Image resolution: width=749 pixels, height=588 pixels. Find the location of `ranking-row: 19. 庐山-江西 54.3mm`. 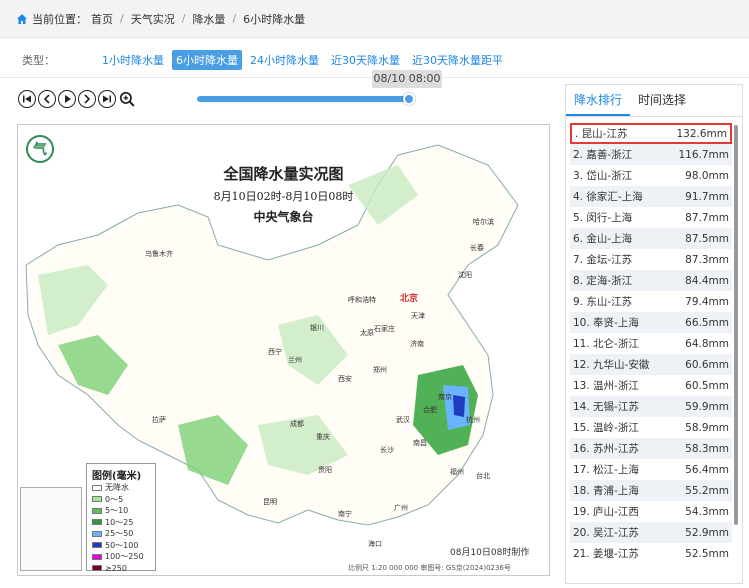

ranking-row: 19. 庐山-江西 54.3mm is located at coordinates (651, 511).